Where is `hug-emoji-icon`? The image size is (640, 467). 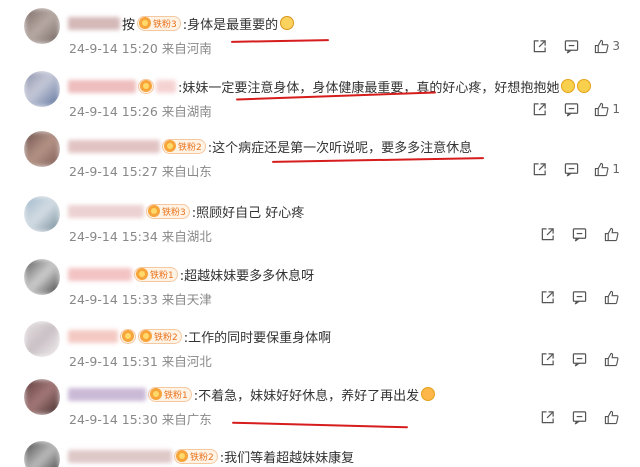
hug-emoji-icon is located at coordinates (584, 86).